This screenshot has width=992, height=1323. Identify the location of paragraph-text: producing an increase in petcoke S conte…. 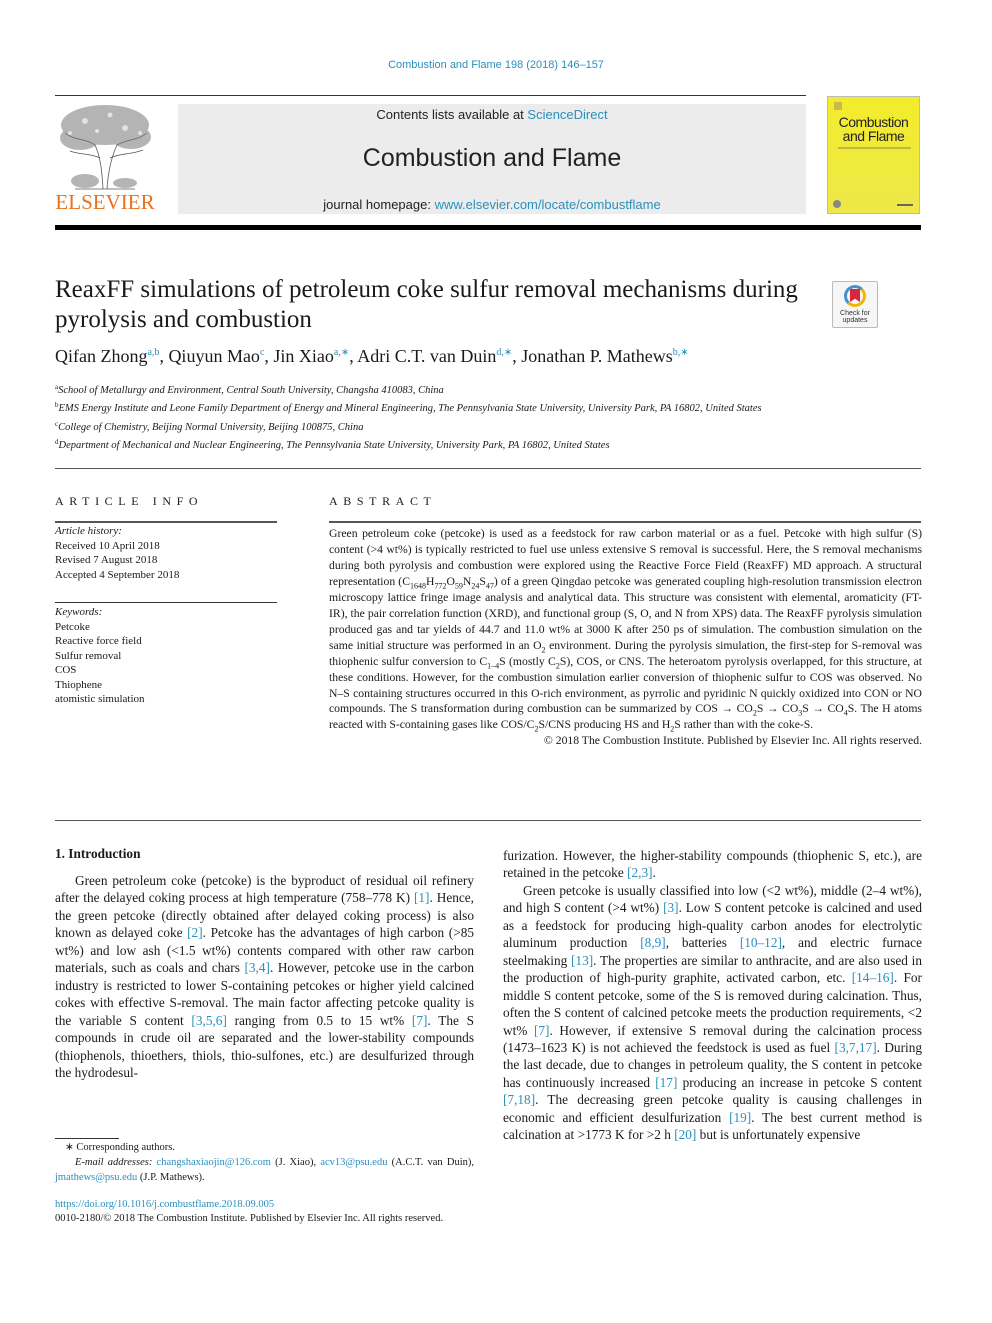
(799, 1082).